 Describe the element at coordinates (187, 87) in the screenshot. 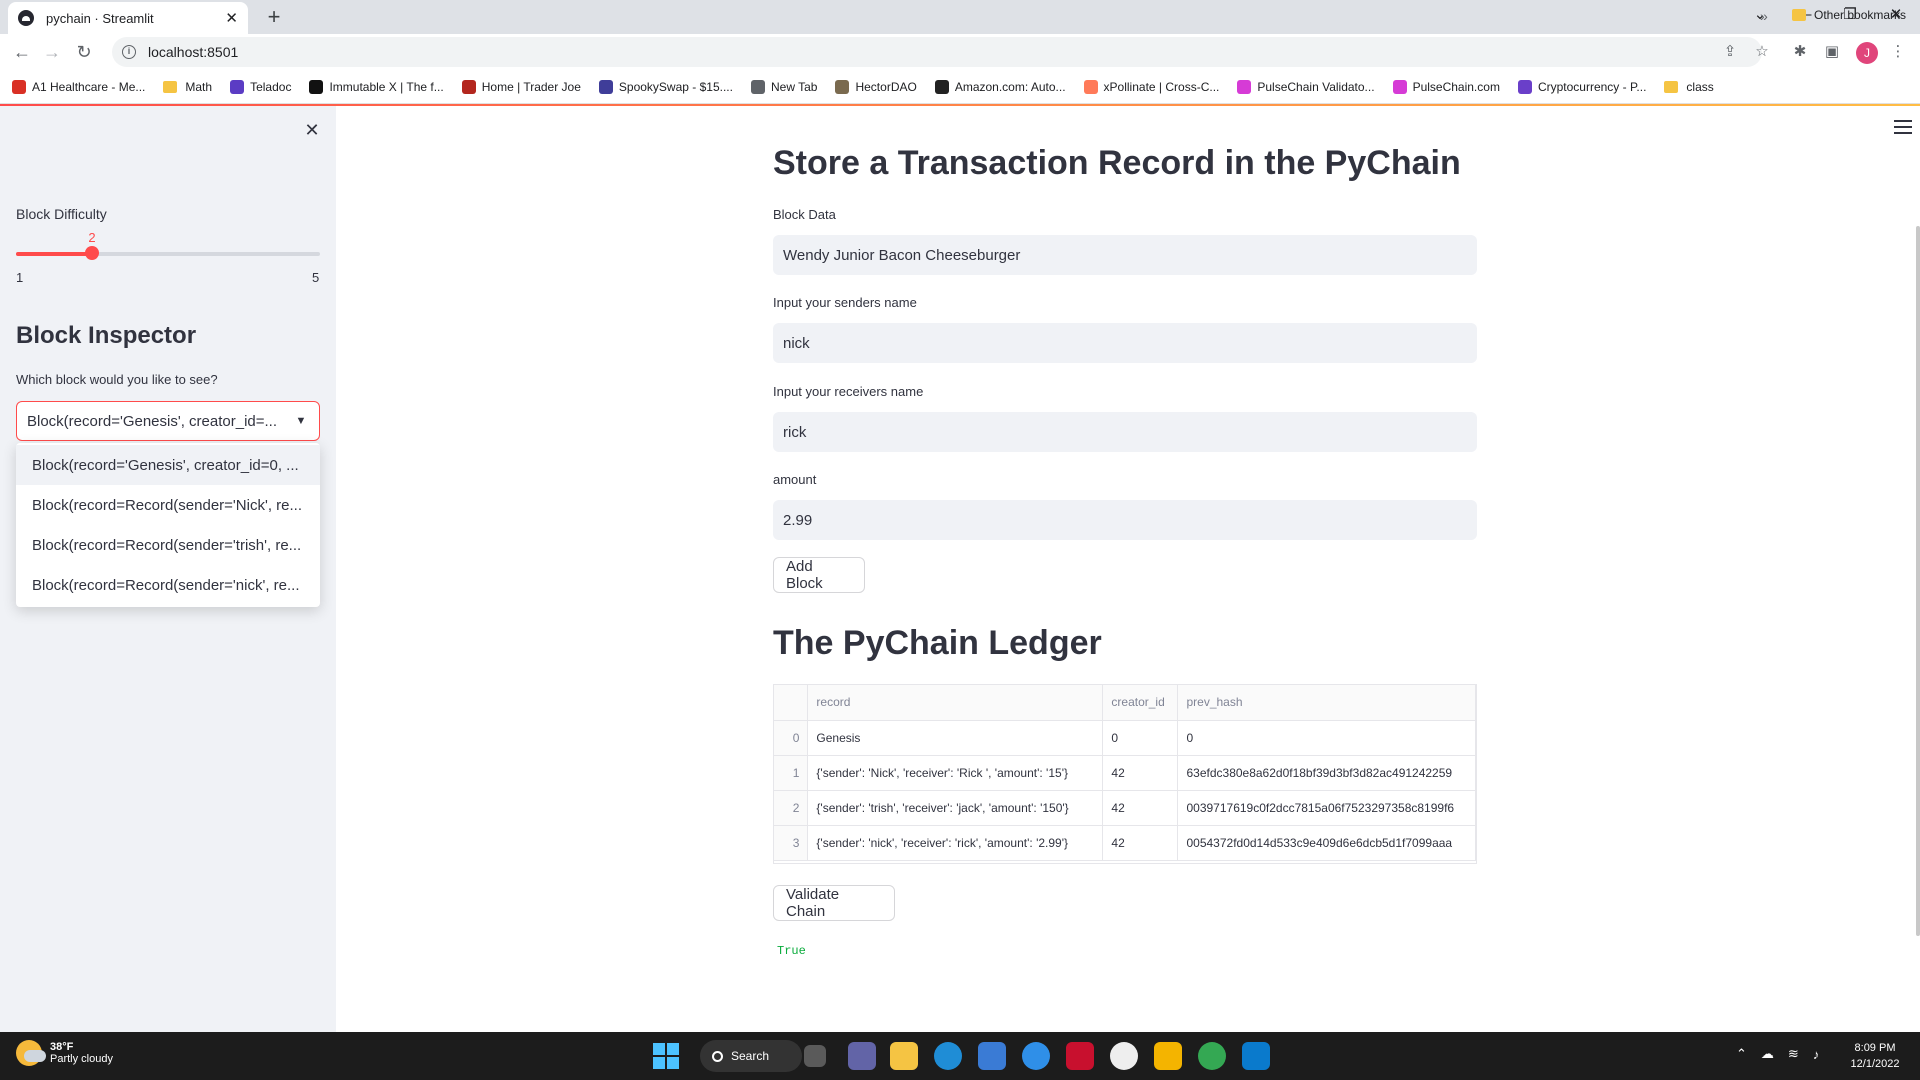

I see `bookmark-item: Math` at that location.